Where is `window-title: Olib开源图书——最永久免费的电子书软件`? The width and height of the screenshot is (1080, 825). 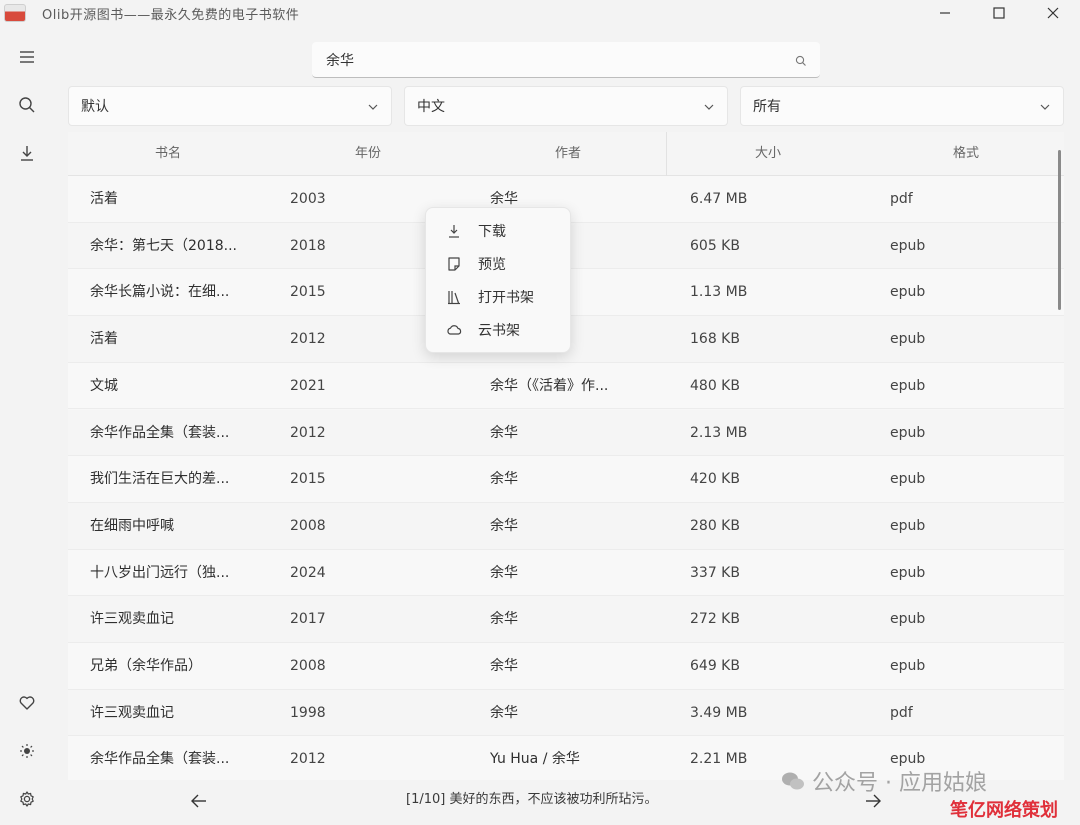
window-title: Olib开源图书——最永久免费的电子书软件 is located at coordinates (171, 15).